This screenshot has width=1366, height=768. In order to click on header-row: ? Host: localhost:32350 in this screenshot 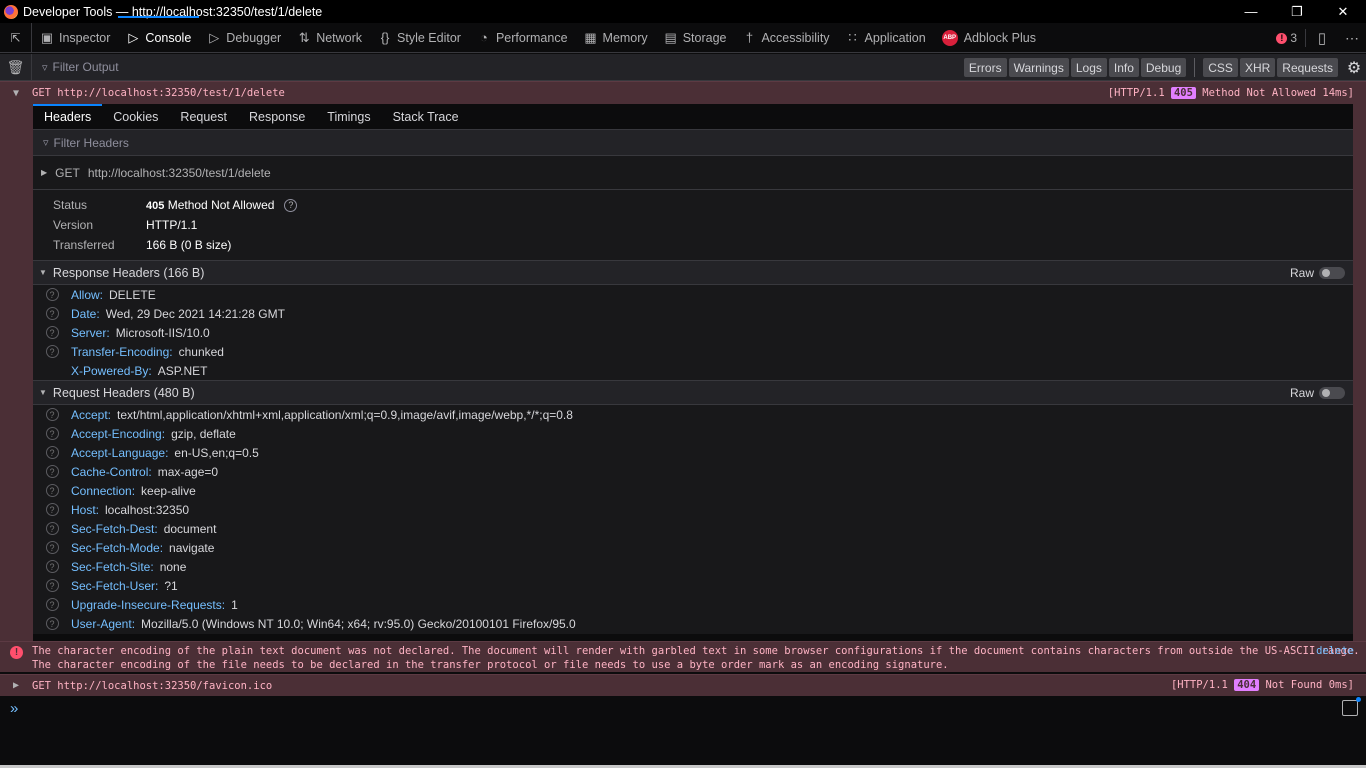, I will do `click(693, 509)`.